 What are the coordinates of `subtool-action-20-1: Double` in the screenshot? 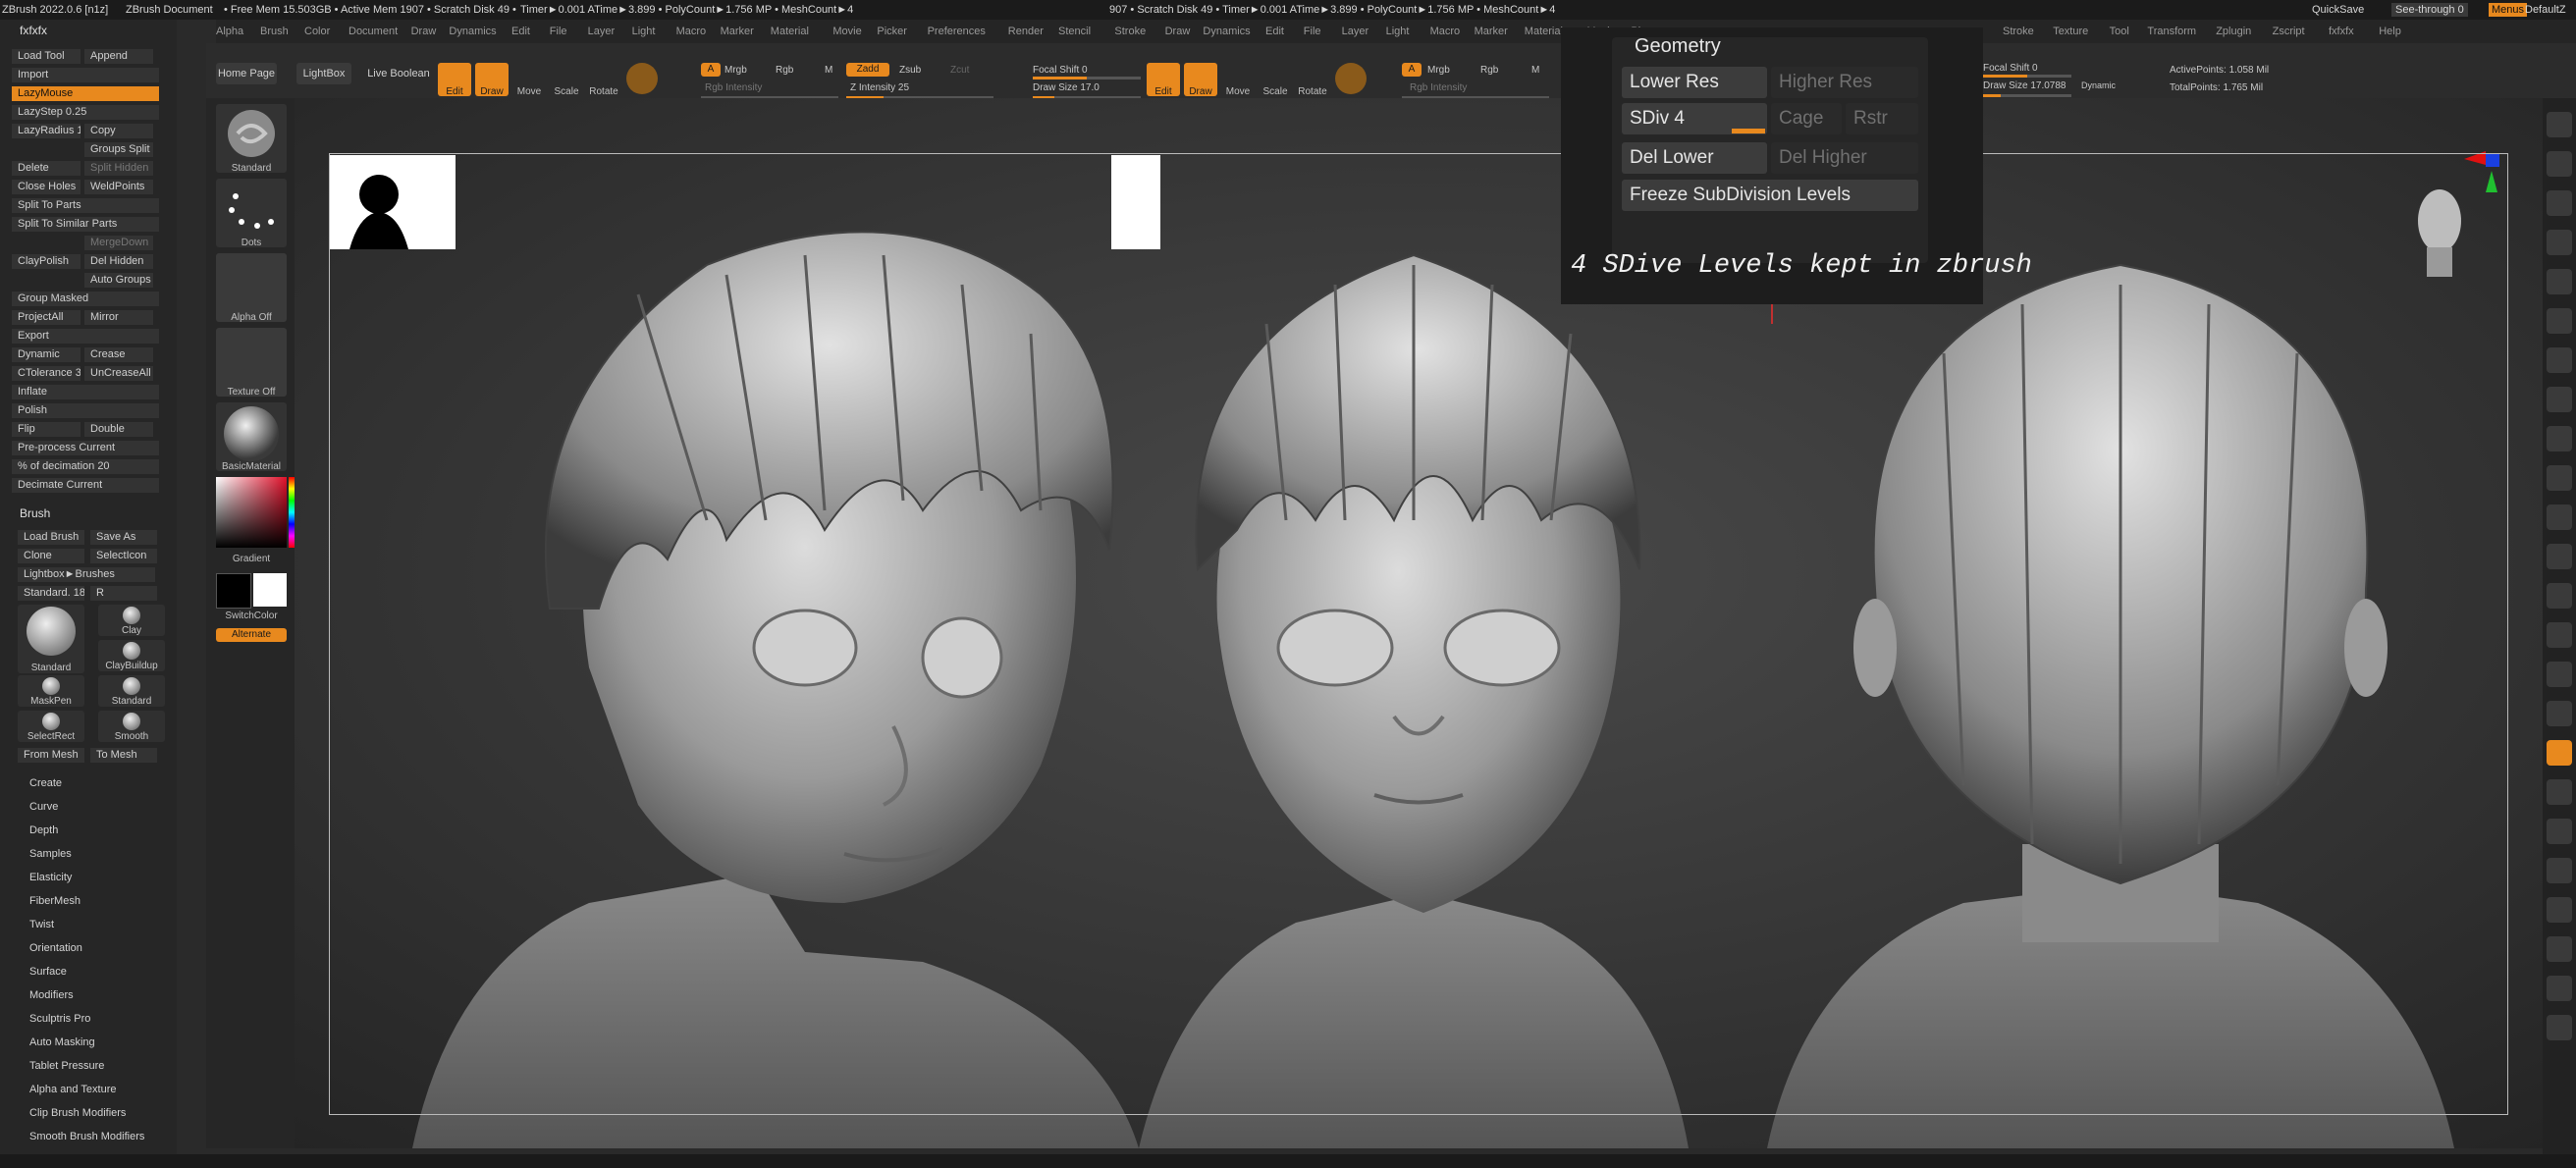 It's located at (118, 429).